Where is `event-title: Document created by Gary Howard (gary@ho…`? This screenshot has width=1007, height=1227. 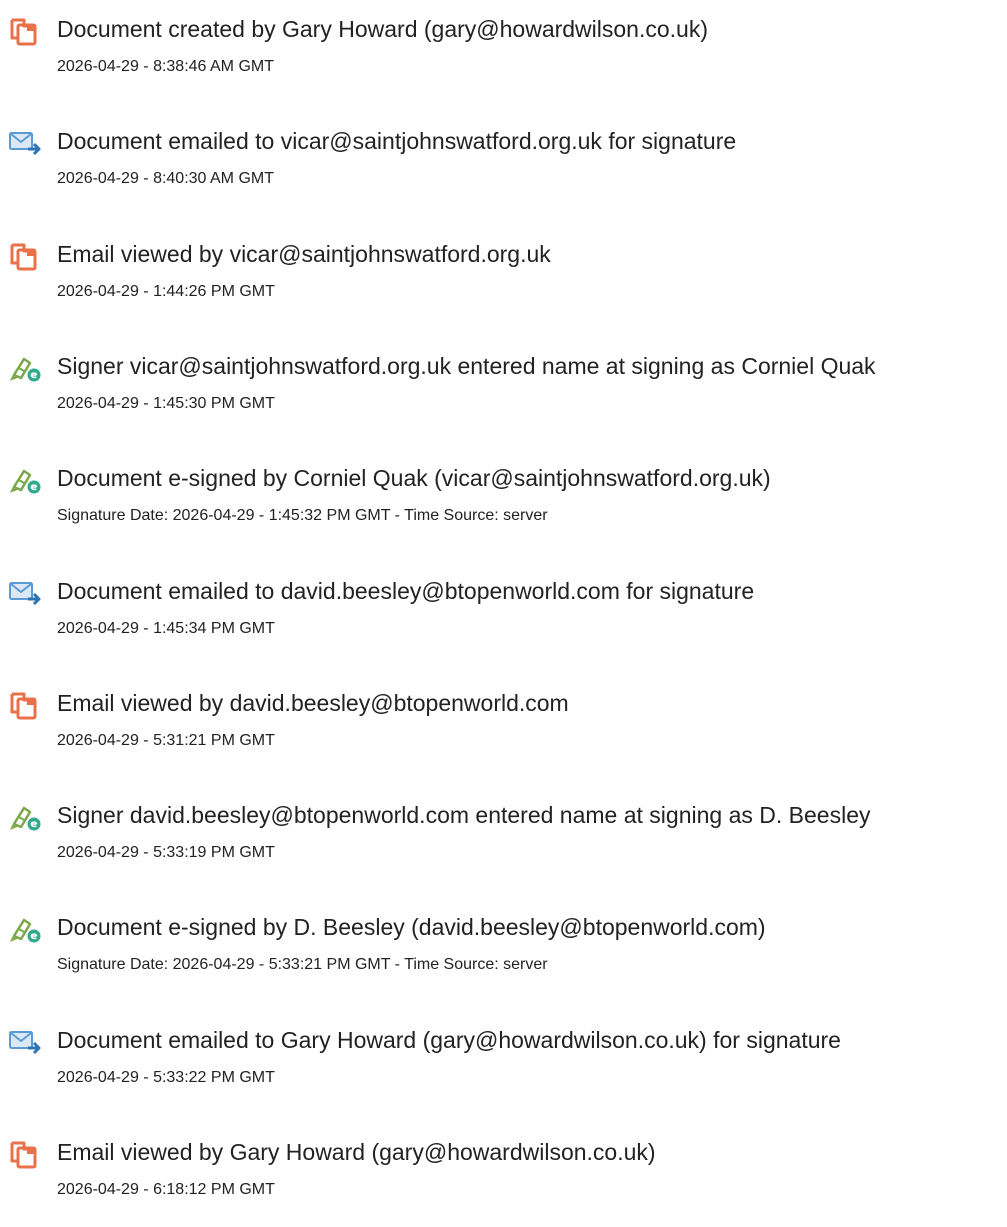 event-title: Document created by Gary Howard (gary@ho… is located at coordinates (382, 29).